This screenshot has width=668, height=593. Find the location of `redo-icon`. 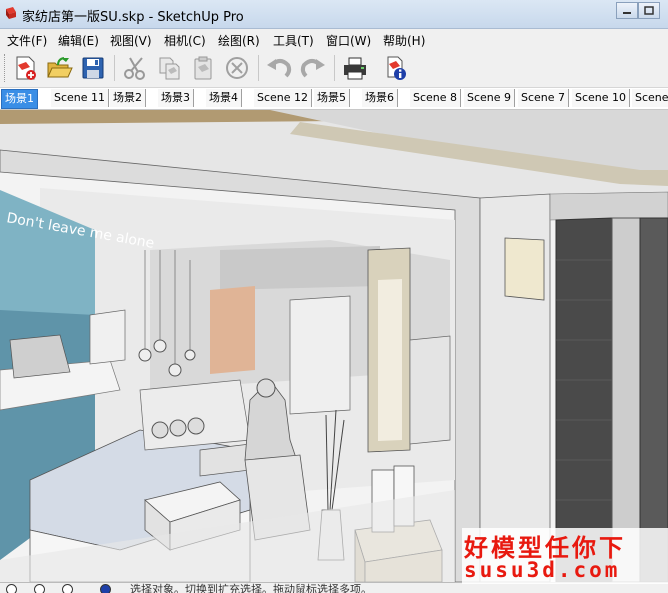

redo-icon is located at coordinates (312, 68).